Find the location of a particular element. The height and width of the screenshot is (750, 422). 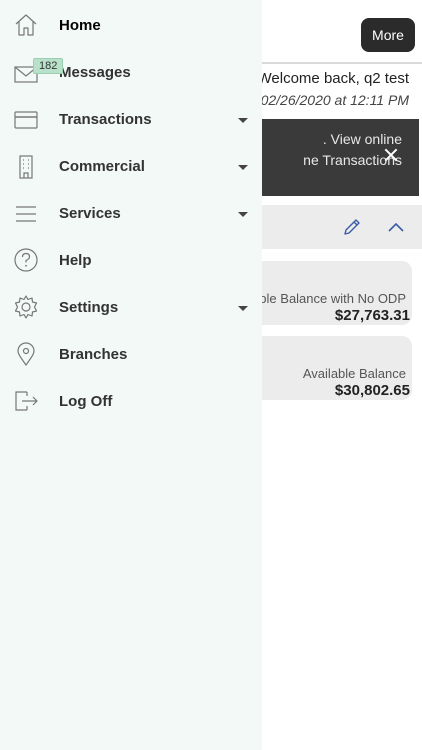

home-icon is located at coordinates (26, 25).